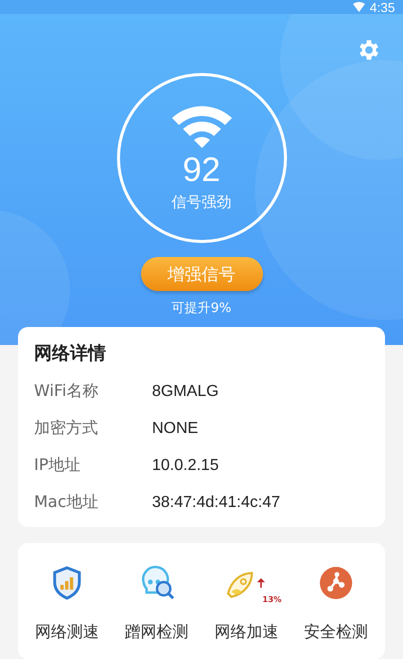 This screenshot has height=659, width=403. I want to click on signal-label: 信号强劲, so click(202, 202).